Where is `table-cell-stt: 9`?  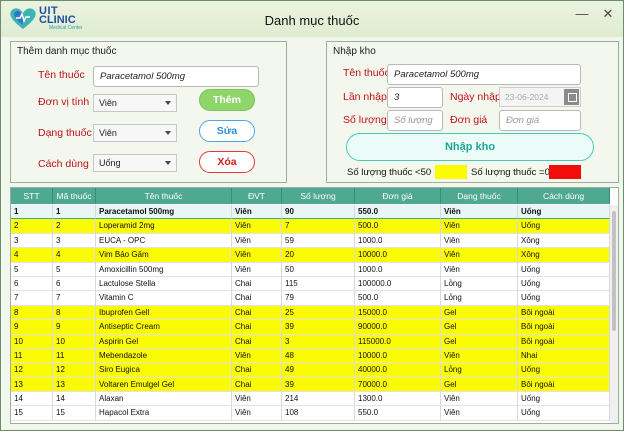 table-cell-stt: 9 is located at coordinates (32, 327).